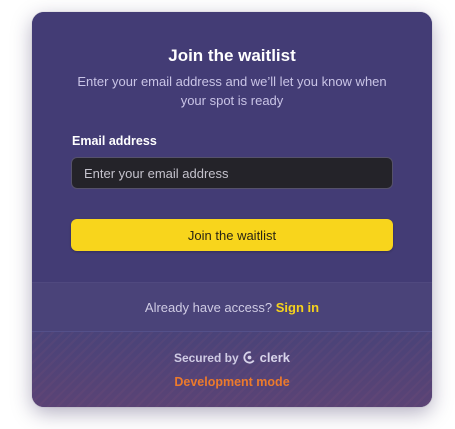 The height and width of the screenshot is (429, 455). I want to click on sign-in-prompt: Already have access? Sign in, so click(232, 307).